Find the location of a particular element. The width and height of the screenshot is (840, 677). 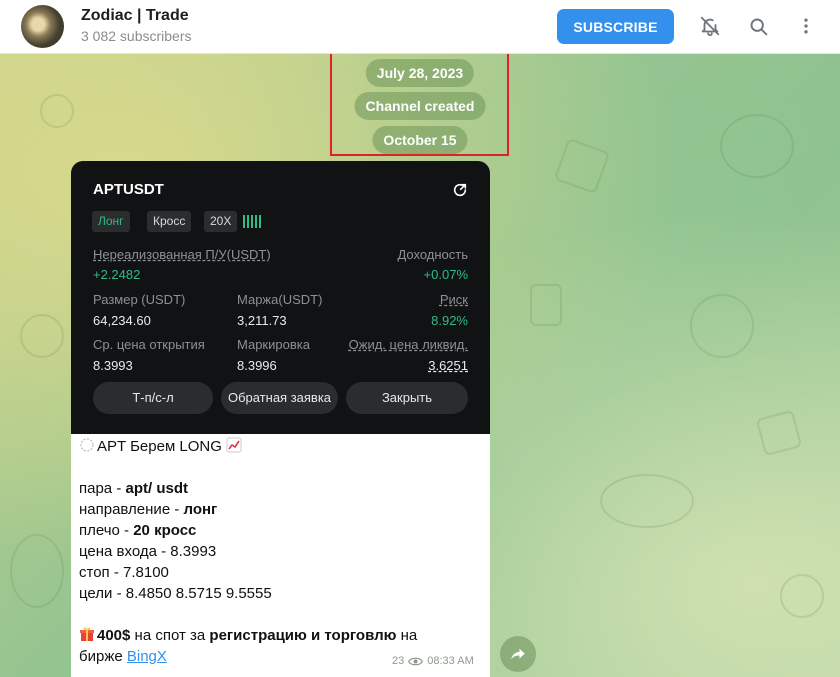

tag-long: Лонг is located at coordinates (111, 221).